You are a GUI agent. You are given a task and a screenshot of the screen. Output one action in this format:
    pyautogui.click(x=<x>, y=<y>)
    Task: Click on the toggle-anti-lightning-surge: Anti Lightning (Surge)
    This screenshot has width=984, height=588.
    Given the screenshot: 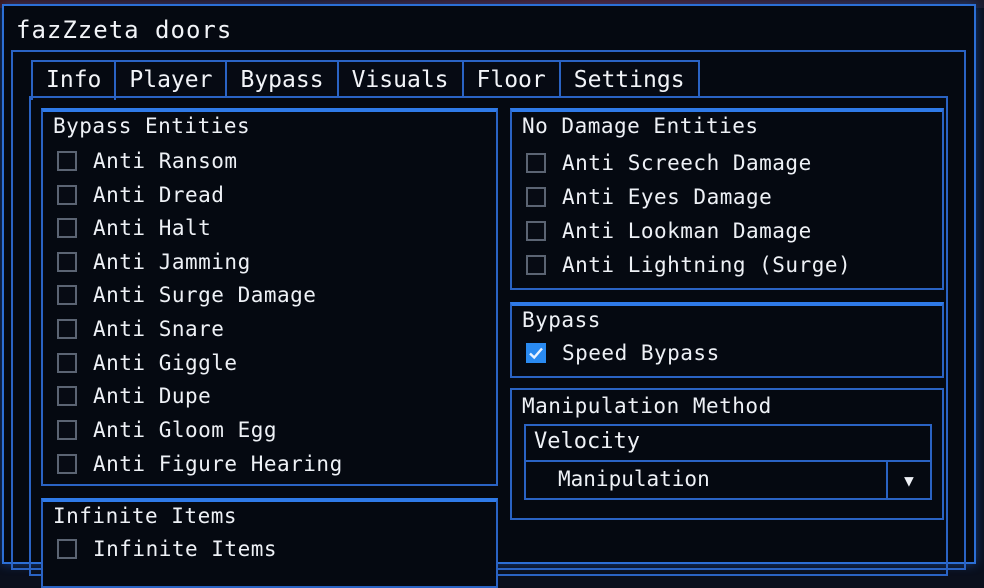 What is the action you would take?
    pyautogui.click(x=688, y=265)
    